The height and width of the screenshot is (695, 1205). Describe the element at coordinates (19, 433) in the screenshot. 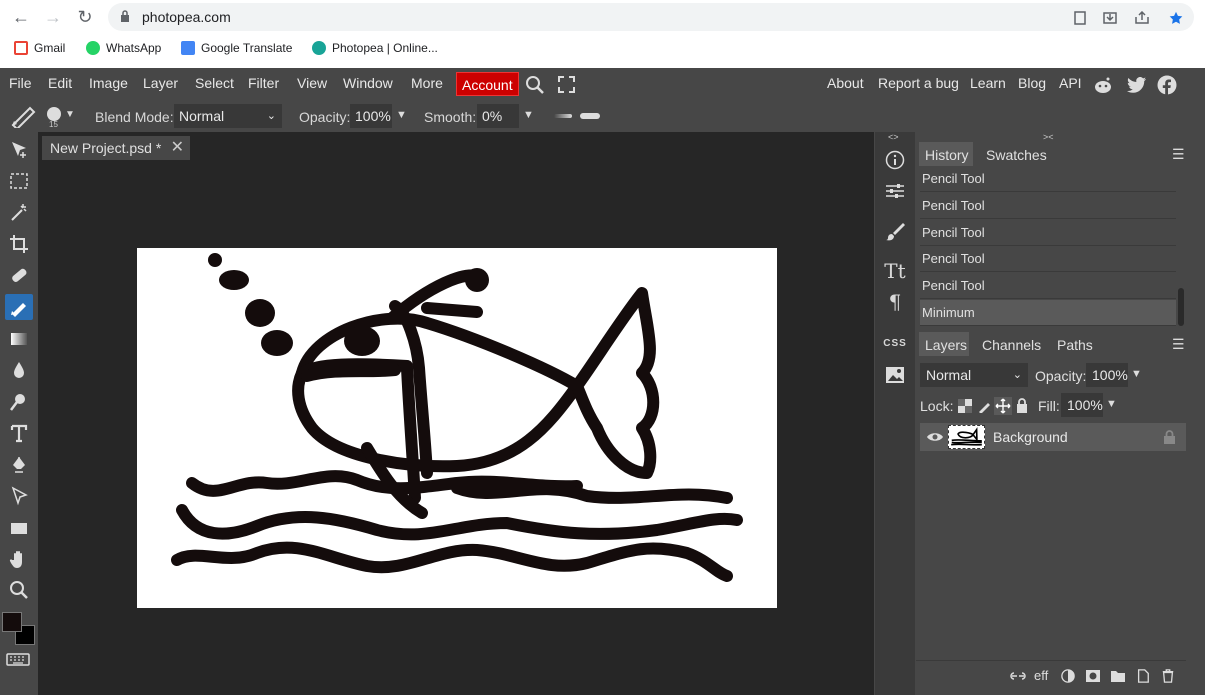

I see `type-tool` at that location.